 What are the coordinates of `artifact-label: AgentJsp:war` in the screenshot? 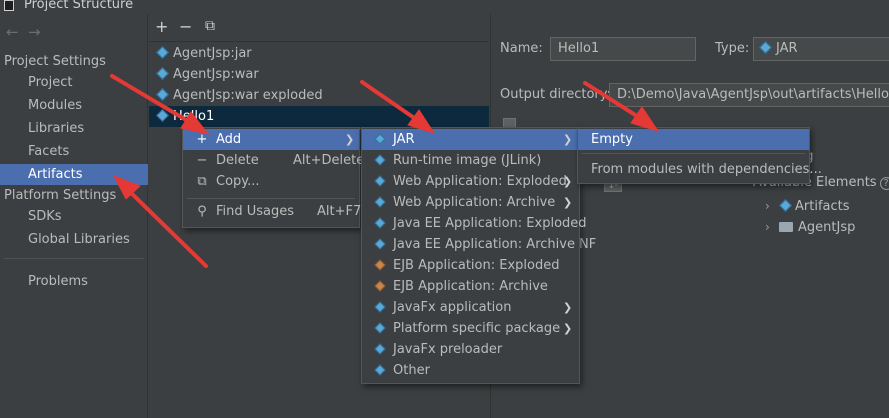 It's located at (216, 74).